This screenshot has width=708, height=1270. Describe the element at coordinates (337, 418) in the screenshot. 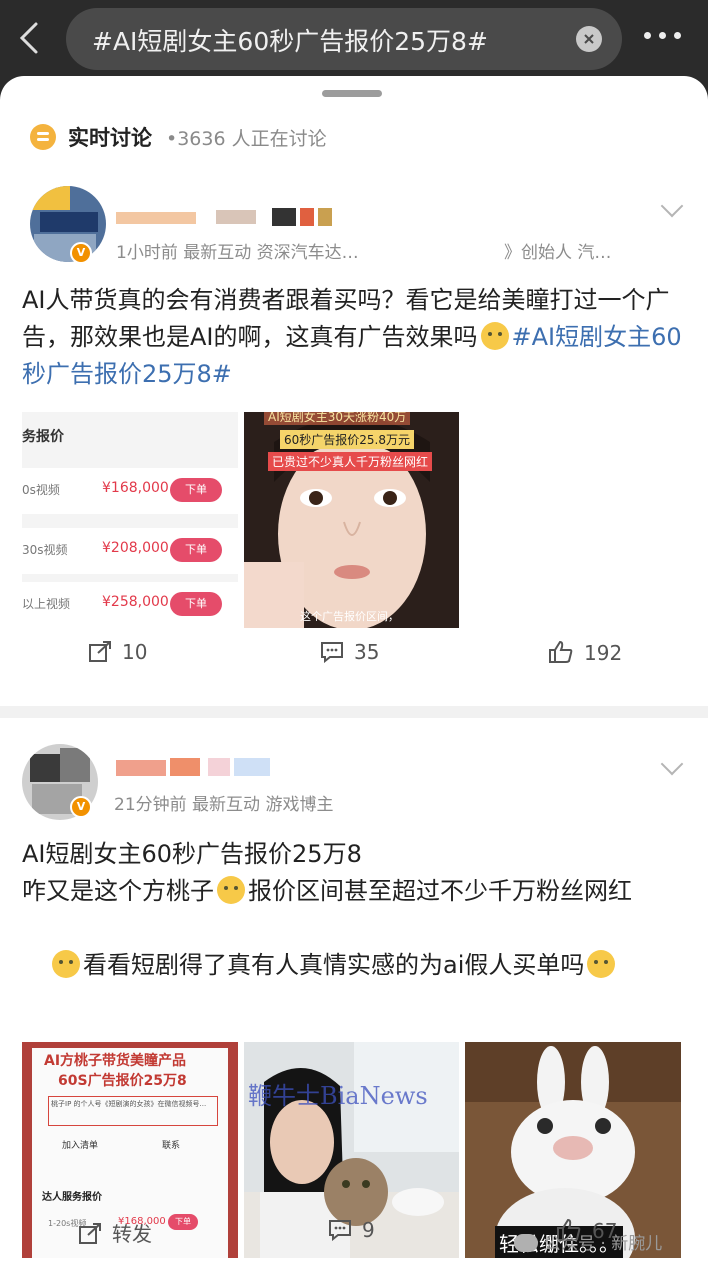

I see `image-caption: AI短剧女主30天涨粉40万` at that location.